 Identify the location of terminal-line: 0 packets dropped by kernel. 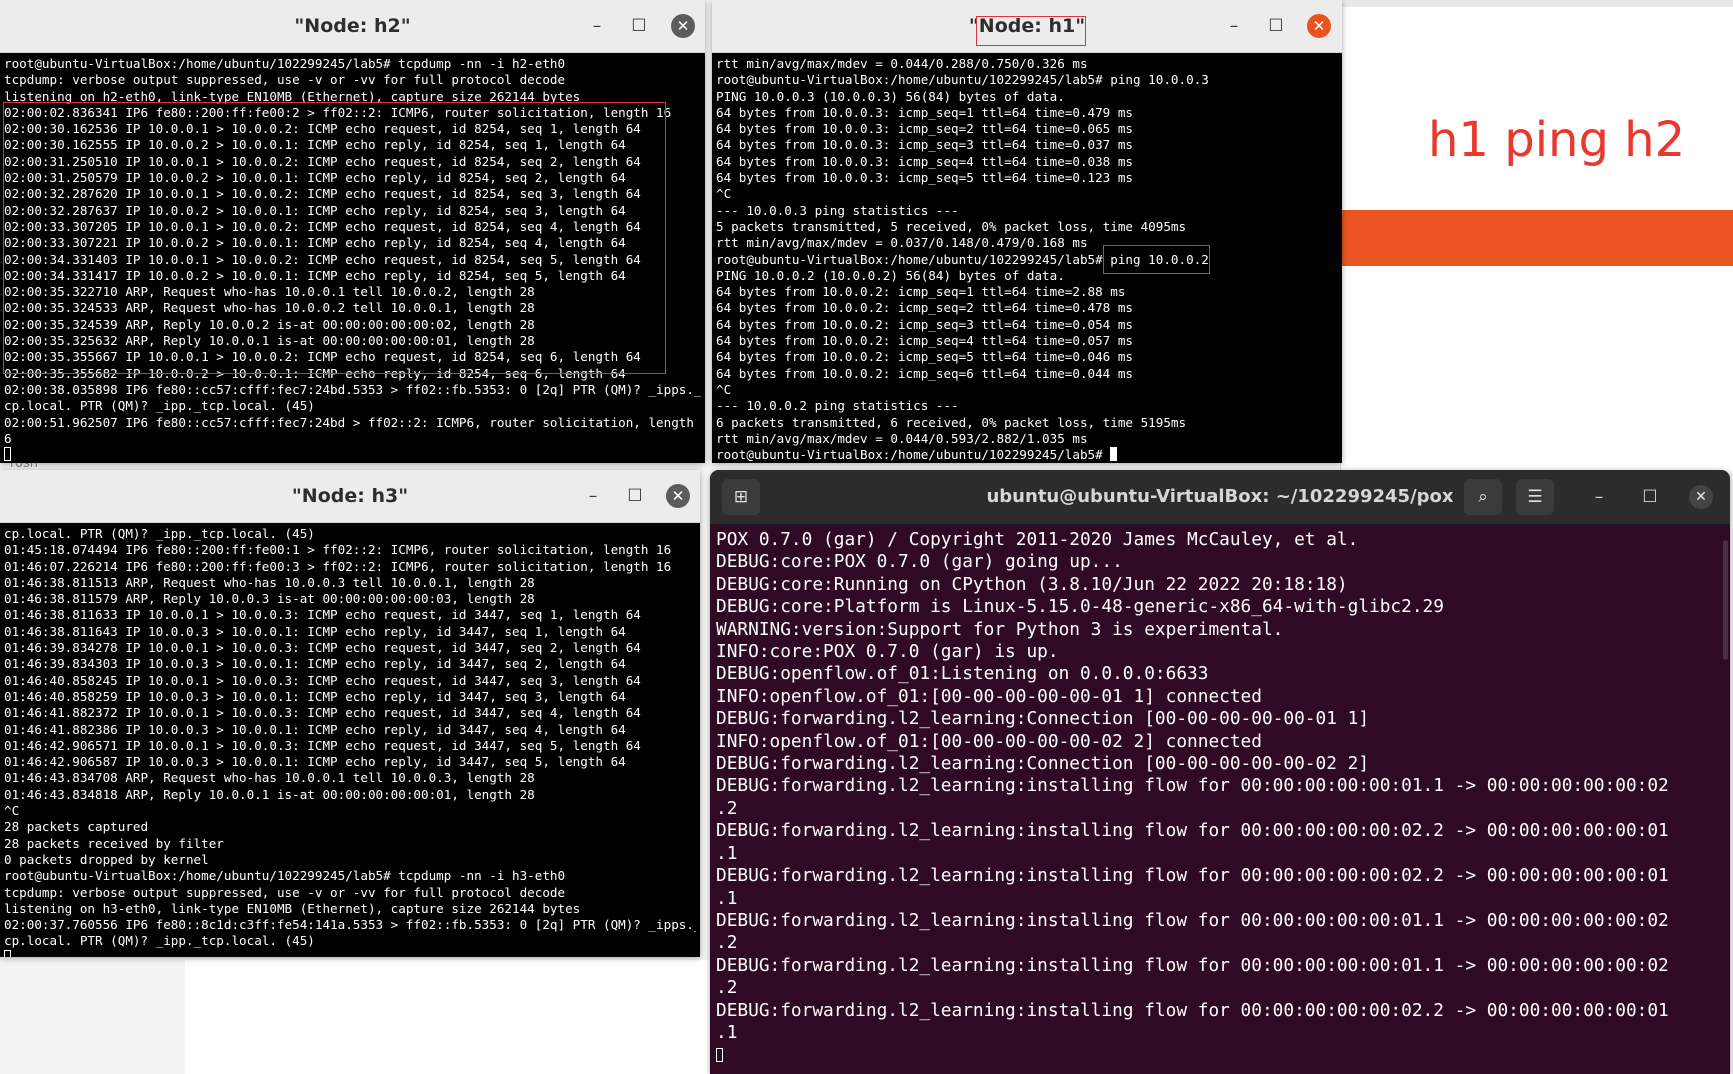
(106, 859).